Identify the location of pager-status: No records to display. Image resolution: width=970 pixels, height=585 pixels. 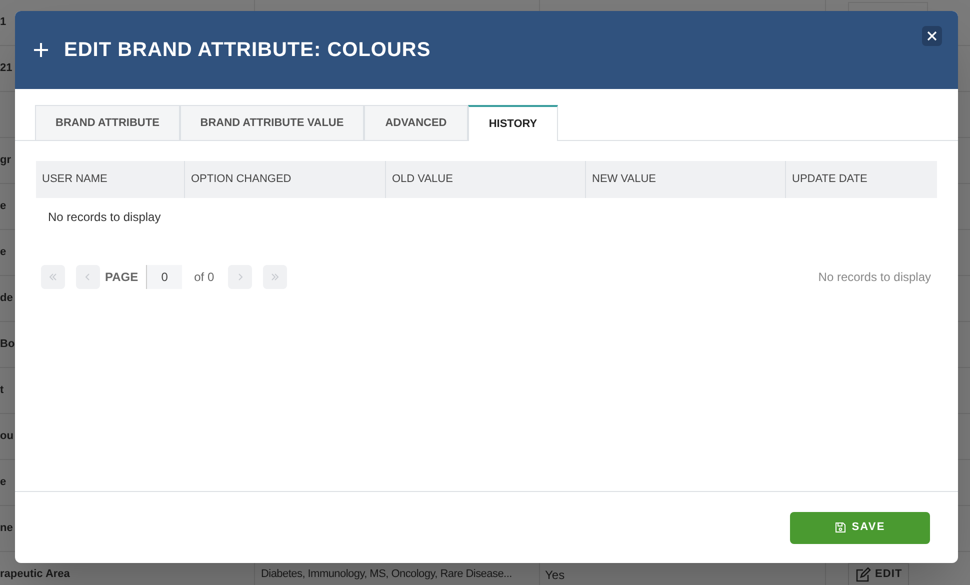
(874, 277).